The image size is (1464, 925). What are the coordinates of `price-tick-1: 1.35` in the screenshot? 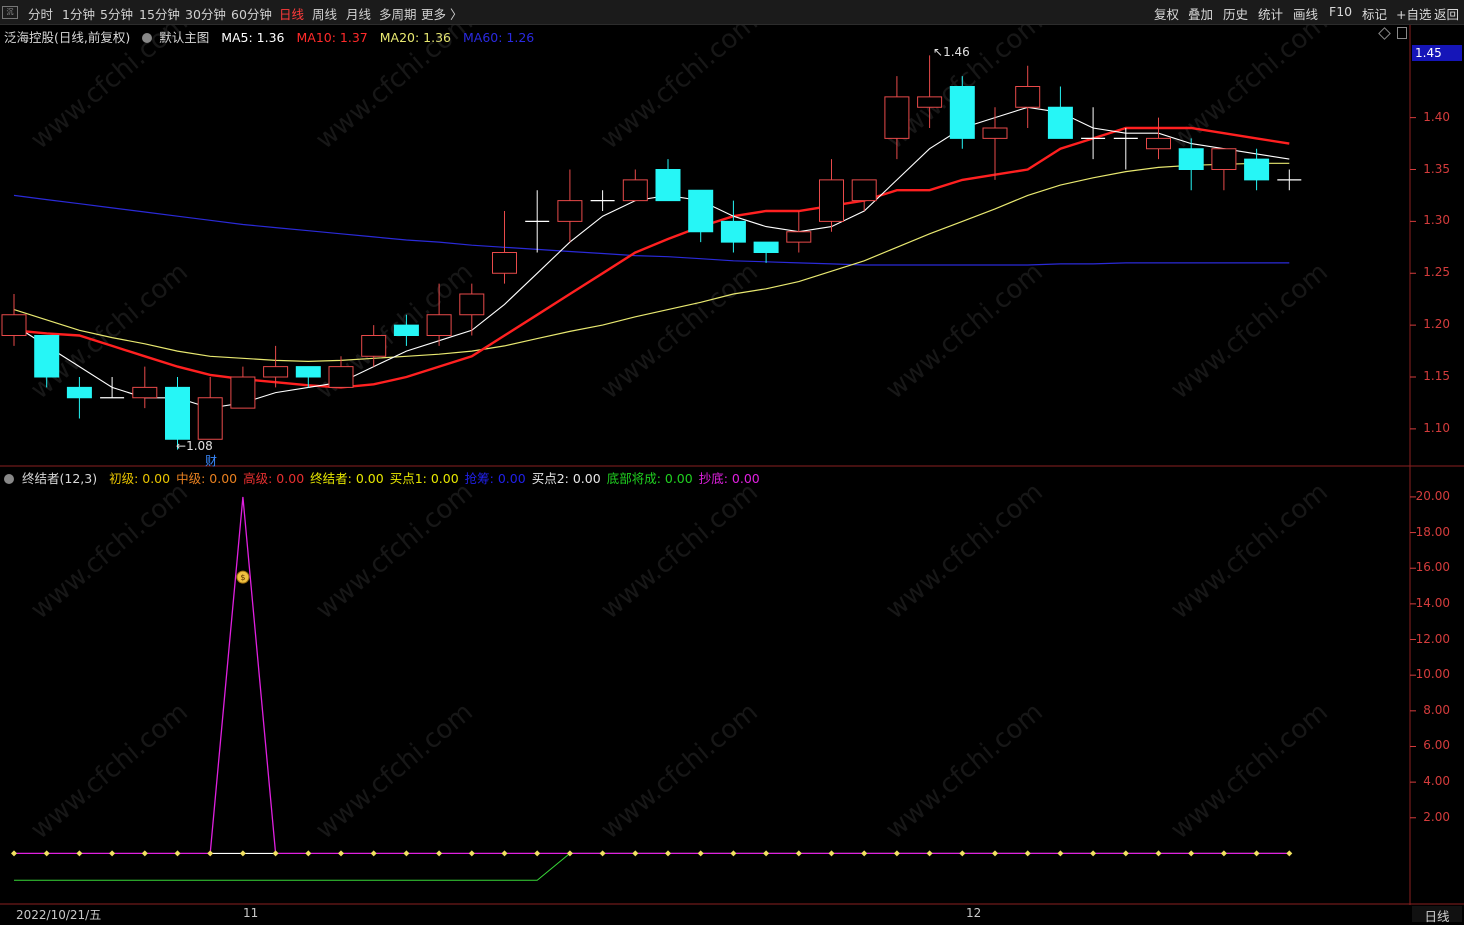 It's located at (1436, 168).